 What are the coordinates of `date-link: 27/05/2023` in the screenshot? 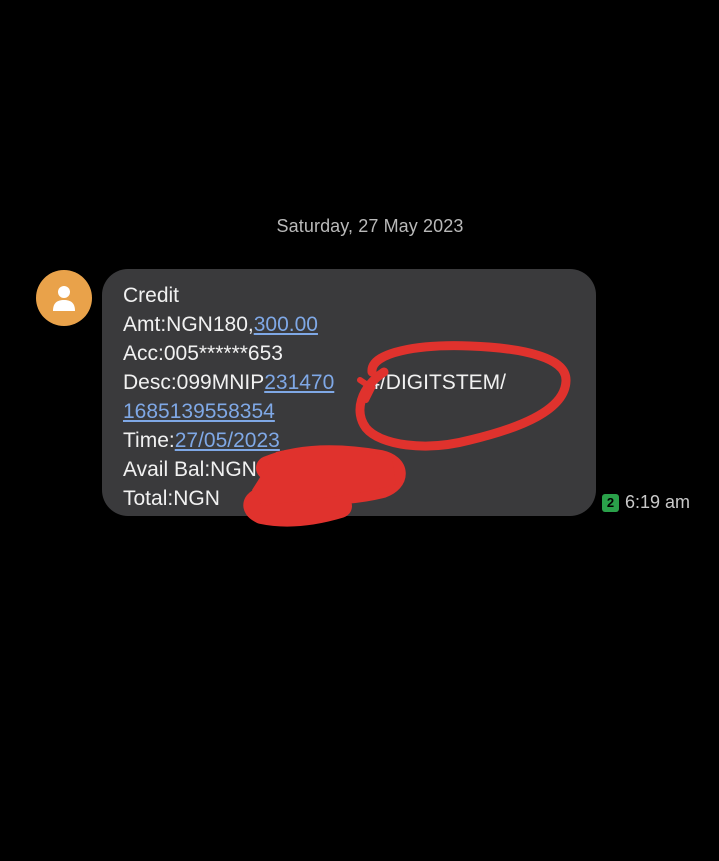 It's located at (227, 440).